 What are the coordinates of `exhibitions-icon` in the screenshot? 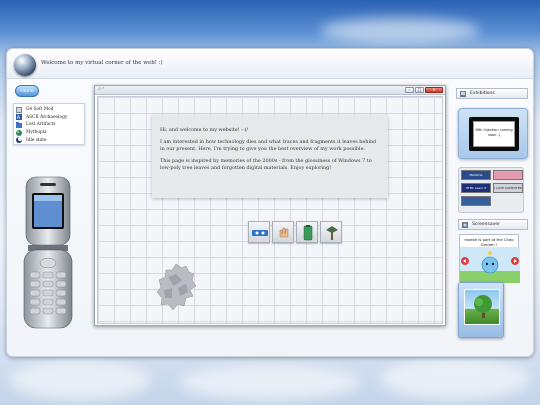 It's located at (463, 93).